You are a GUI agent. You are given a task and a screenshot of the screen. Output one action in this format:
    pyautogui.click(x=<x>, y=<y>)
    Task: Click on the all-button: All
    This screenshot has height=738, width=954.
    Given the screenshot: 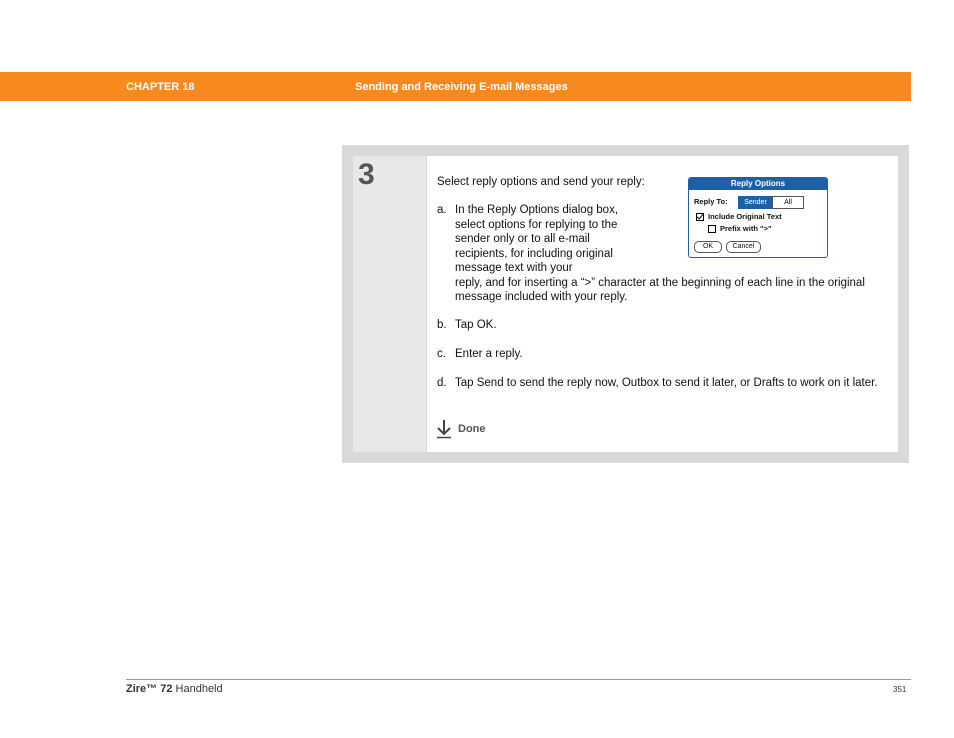 What is the action you would take?
    pyautogui.click(x=788, y=202)
    